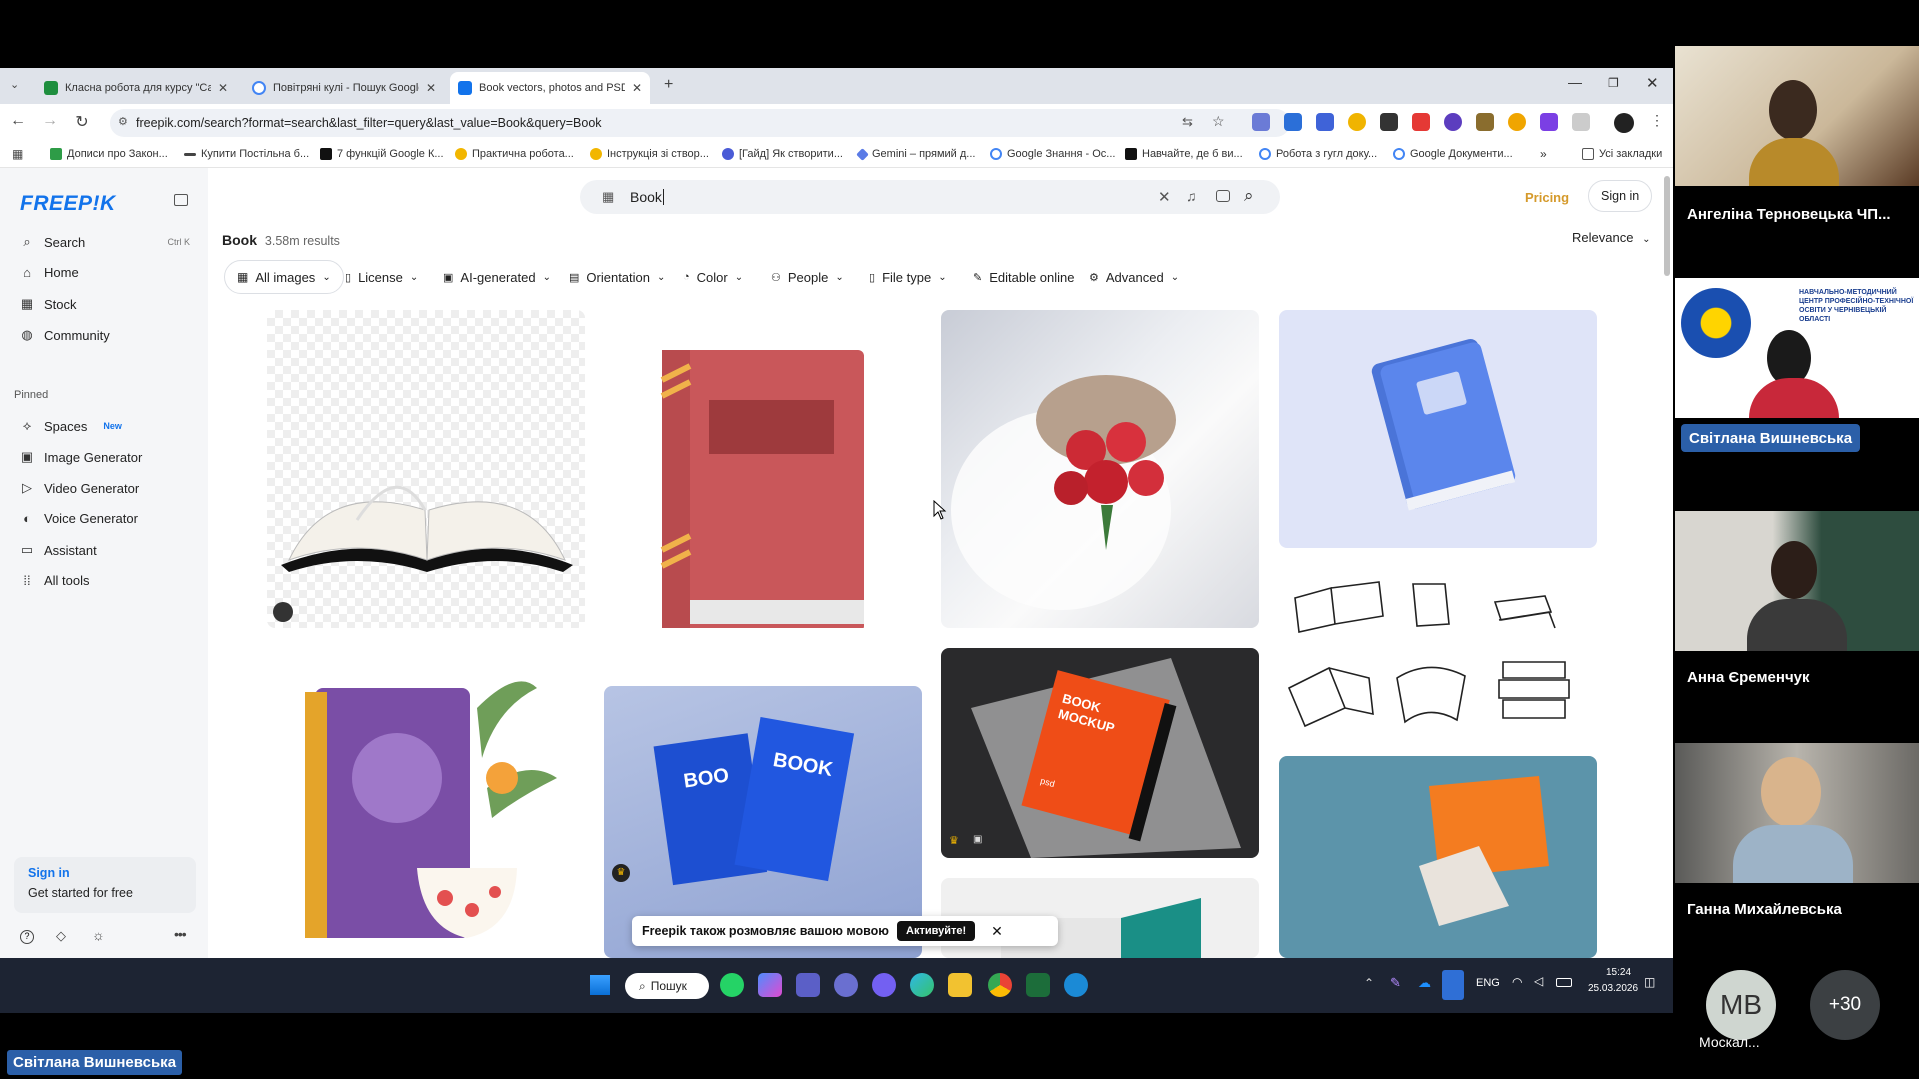 The height and width of the screenshot is (1079, 1919). I want to click on camera-search-icon, so click(1223, 196).